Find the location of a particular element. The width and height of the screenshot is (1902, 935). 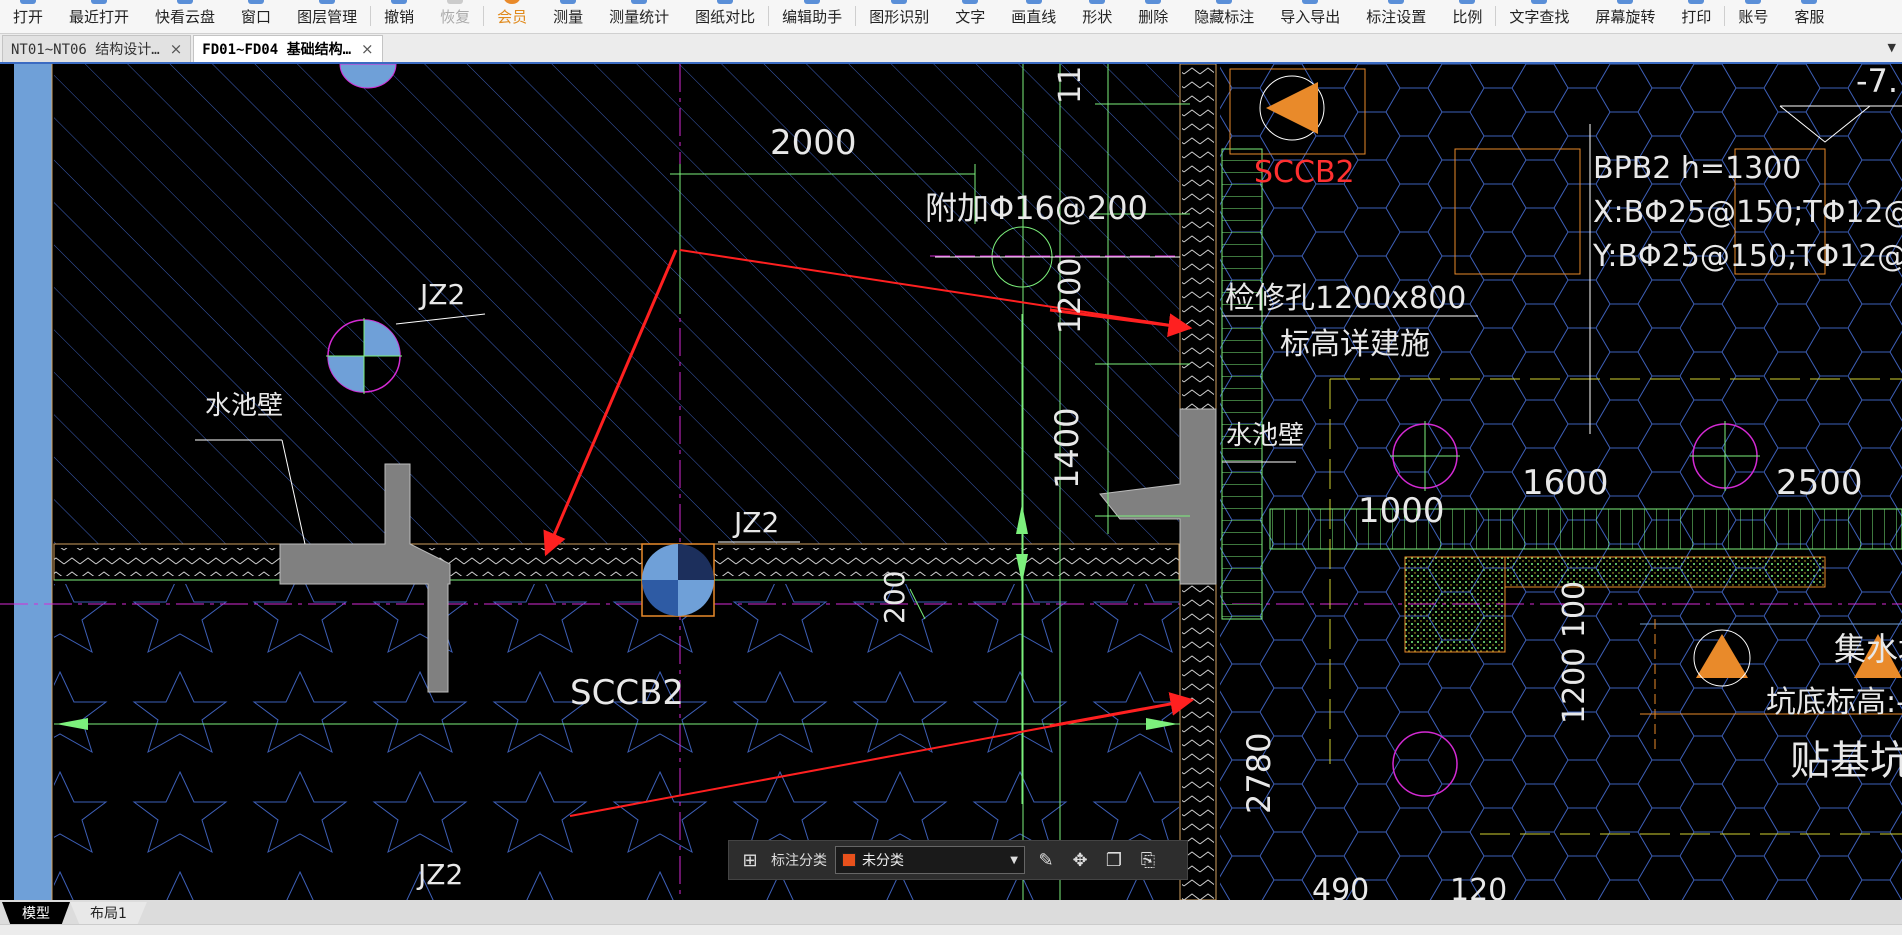

toolbar-history-button: 最近打开 is located at coordinates (99, 16).